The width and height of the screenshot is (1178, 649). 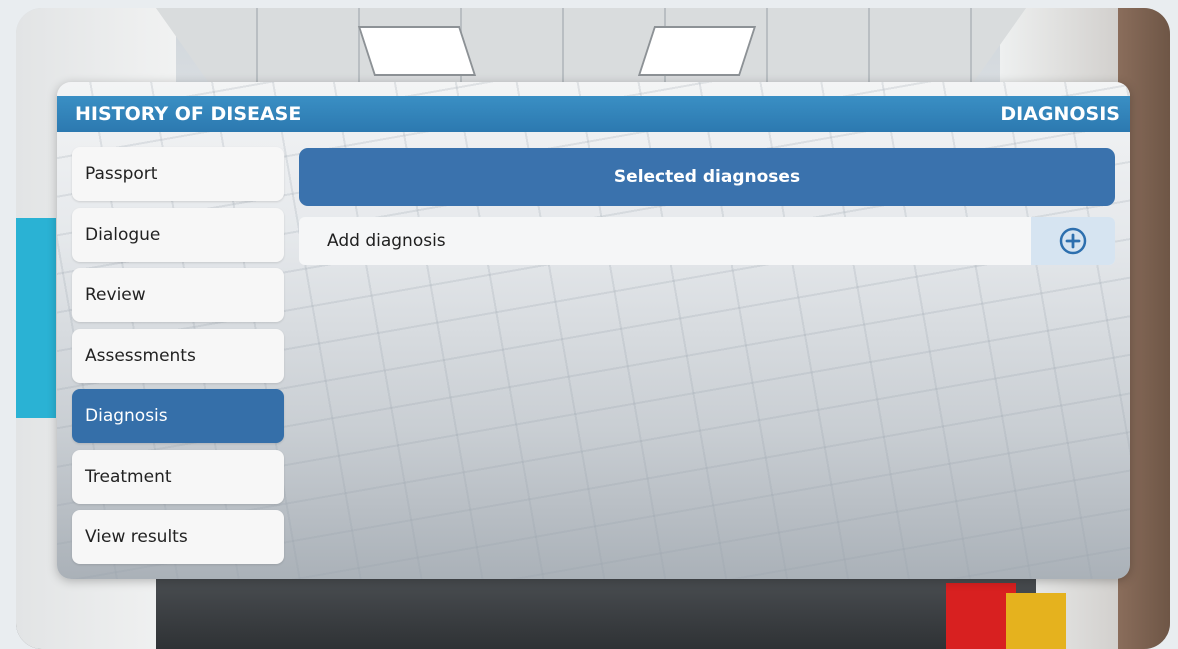 What do you see at coordinates (126, 416) in the screenshot?
I see `nav-item-label: Diagnosis` at bounding box center [126, 416].